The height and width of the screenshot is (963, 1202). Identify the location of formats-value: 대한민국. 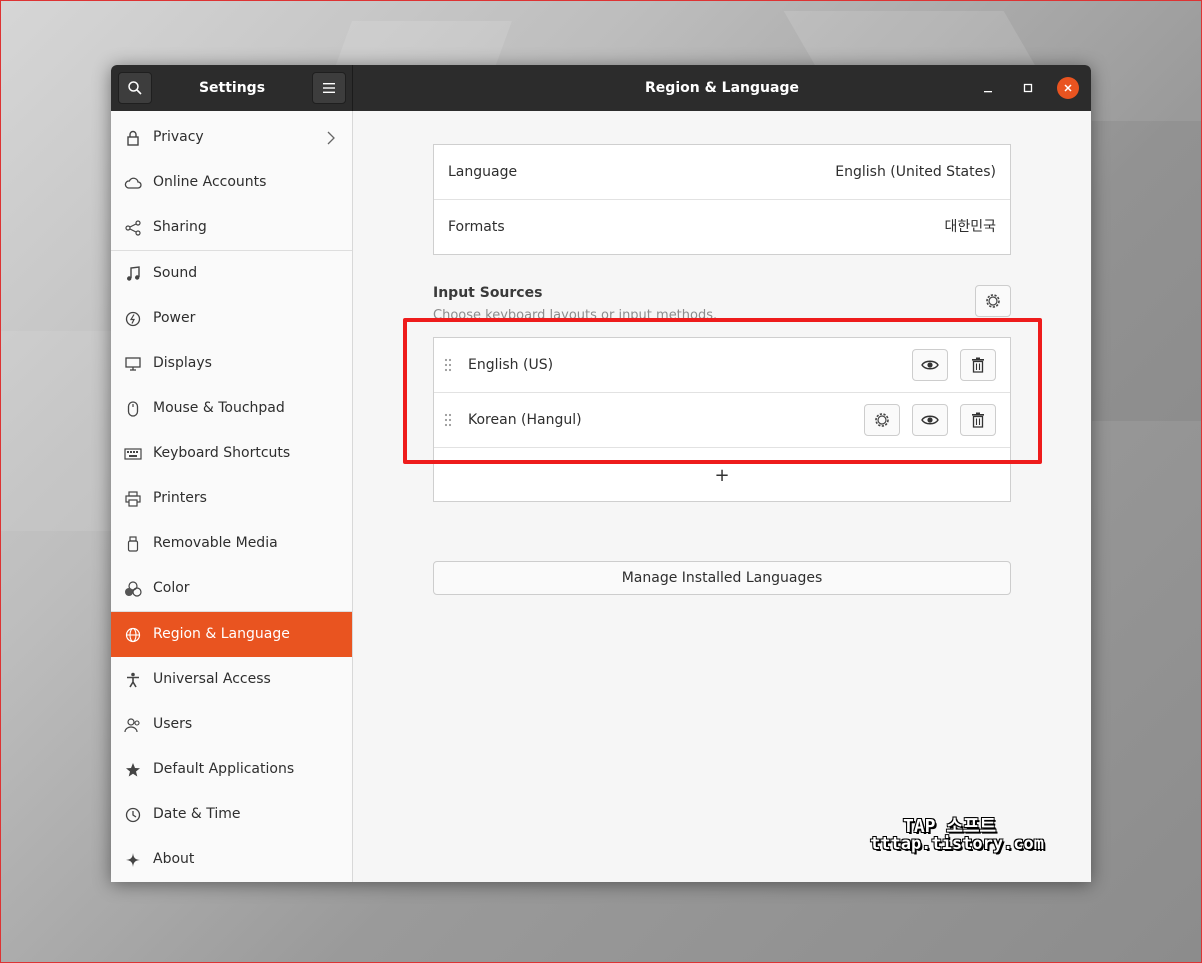
(970, 227).